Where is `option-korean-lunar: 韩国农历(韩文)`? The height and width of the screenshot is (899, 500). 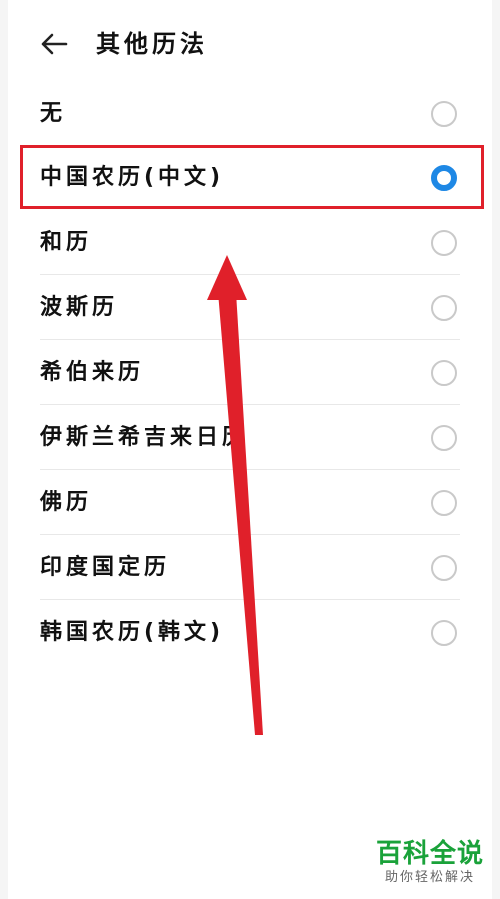 option-korean-lunar: 韩国农历(韩文) is located at coordinates (250, 633).